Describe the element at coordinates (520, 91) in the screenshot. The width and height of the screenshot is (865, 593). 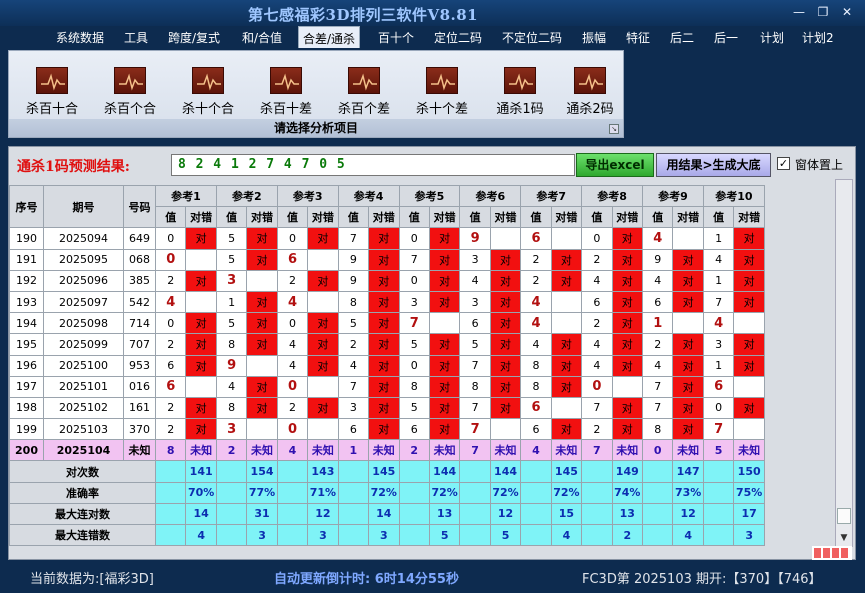
I see `ribbon-button: 通杀1码` at that location.